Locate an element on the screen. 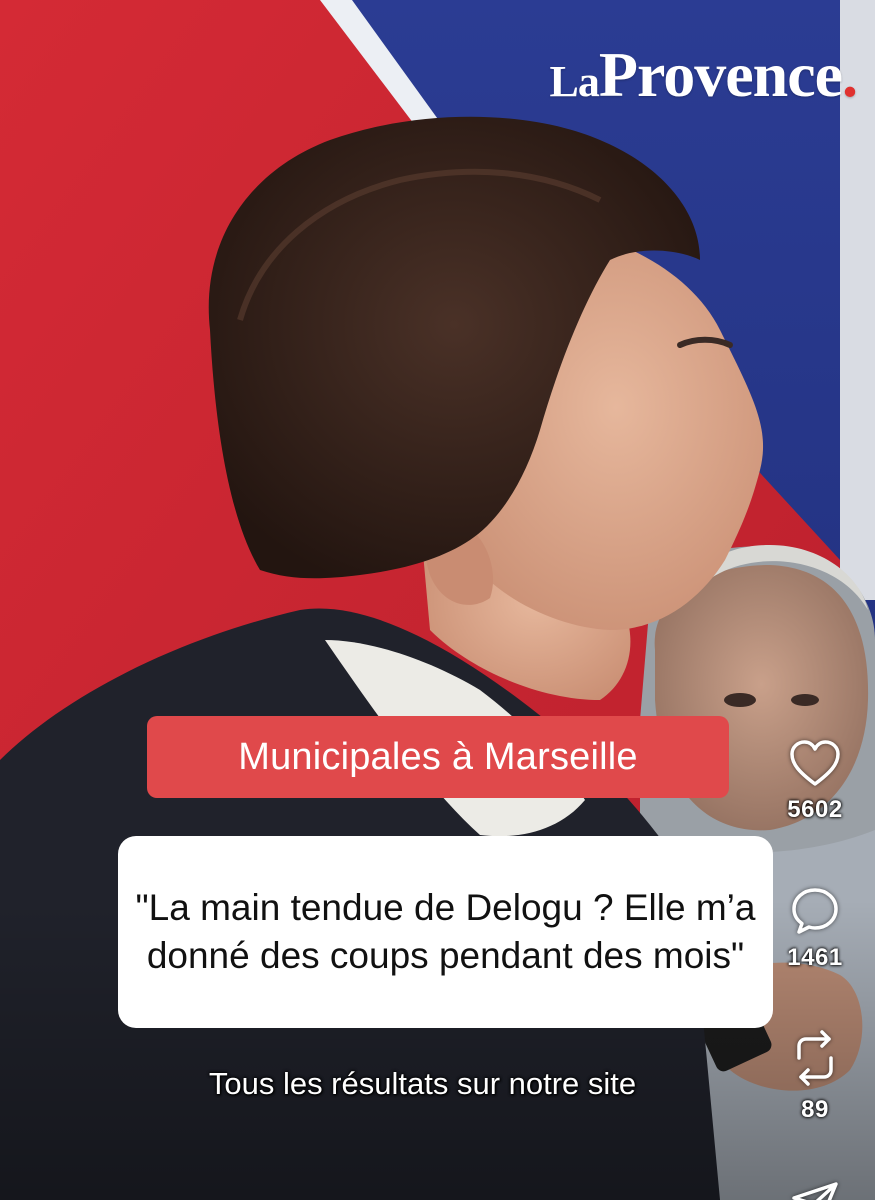 The image size is (875, 1200). repost-button: 89 is located at coordinates (815, 1076).